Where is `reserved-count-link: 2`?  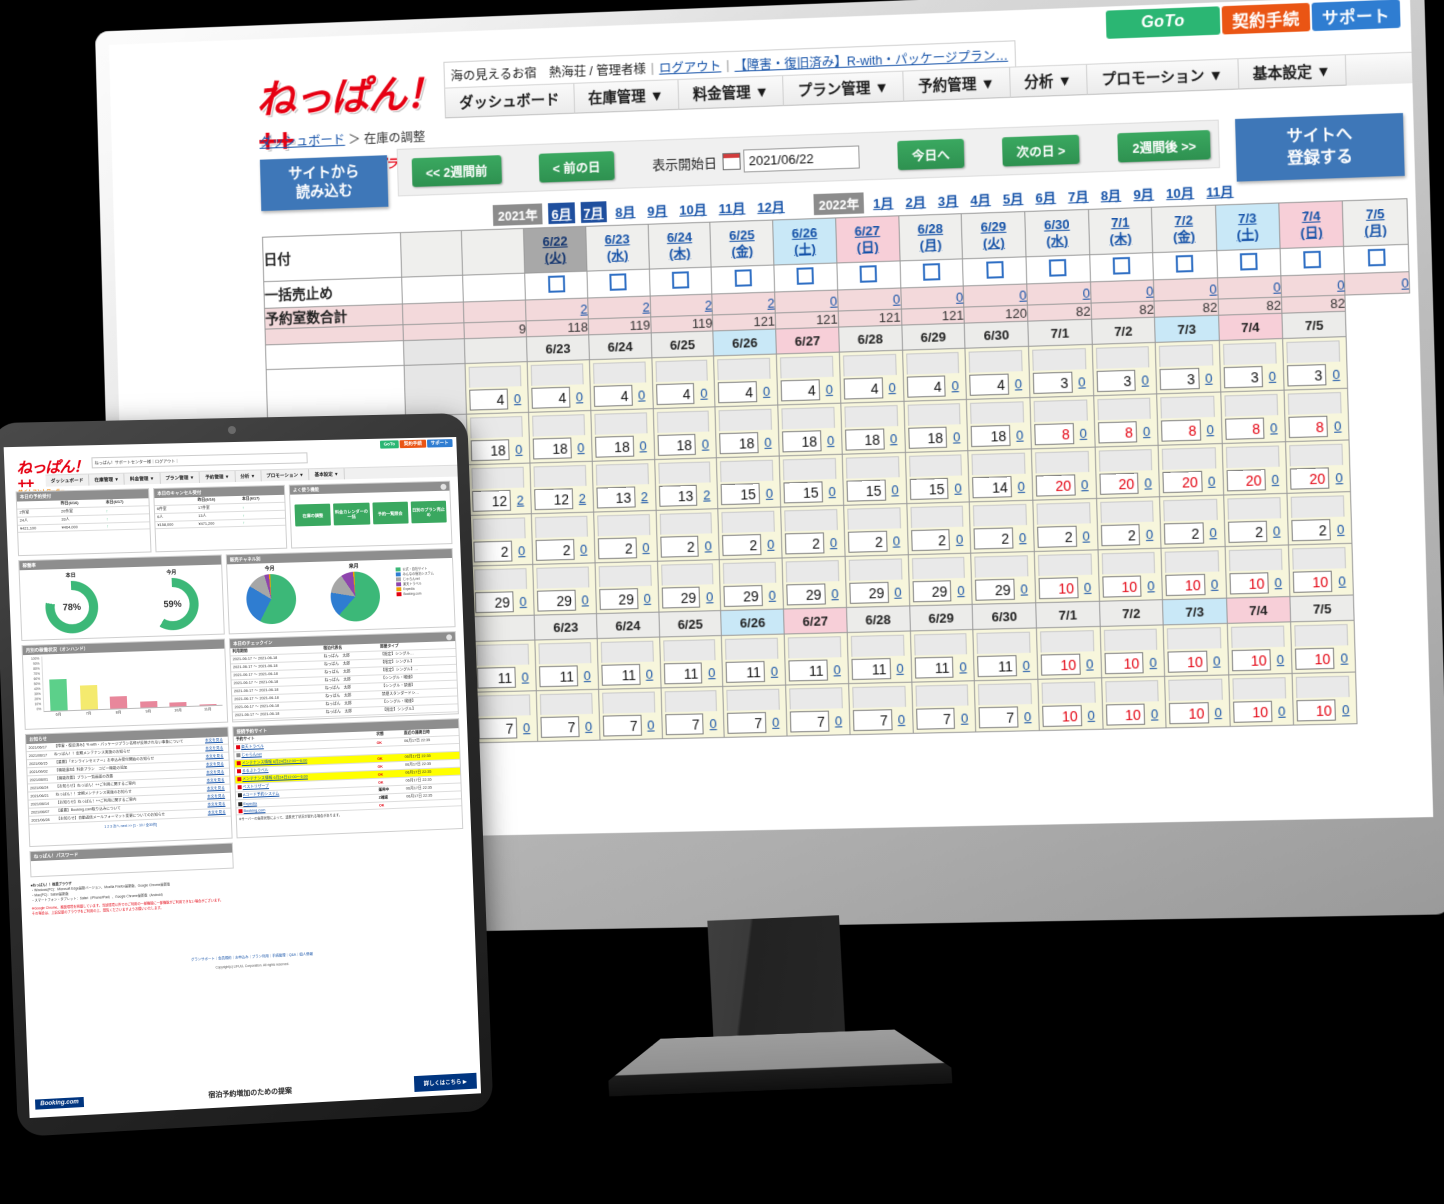 reserved-count-link: 2 is located at coordinates (584, 308).